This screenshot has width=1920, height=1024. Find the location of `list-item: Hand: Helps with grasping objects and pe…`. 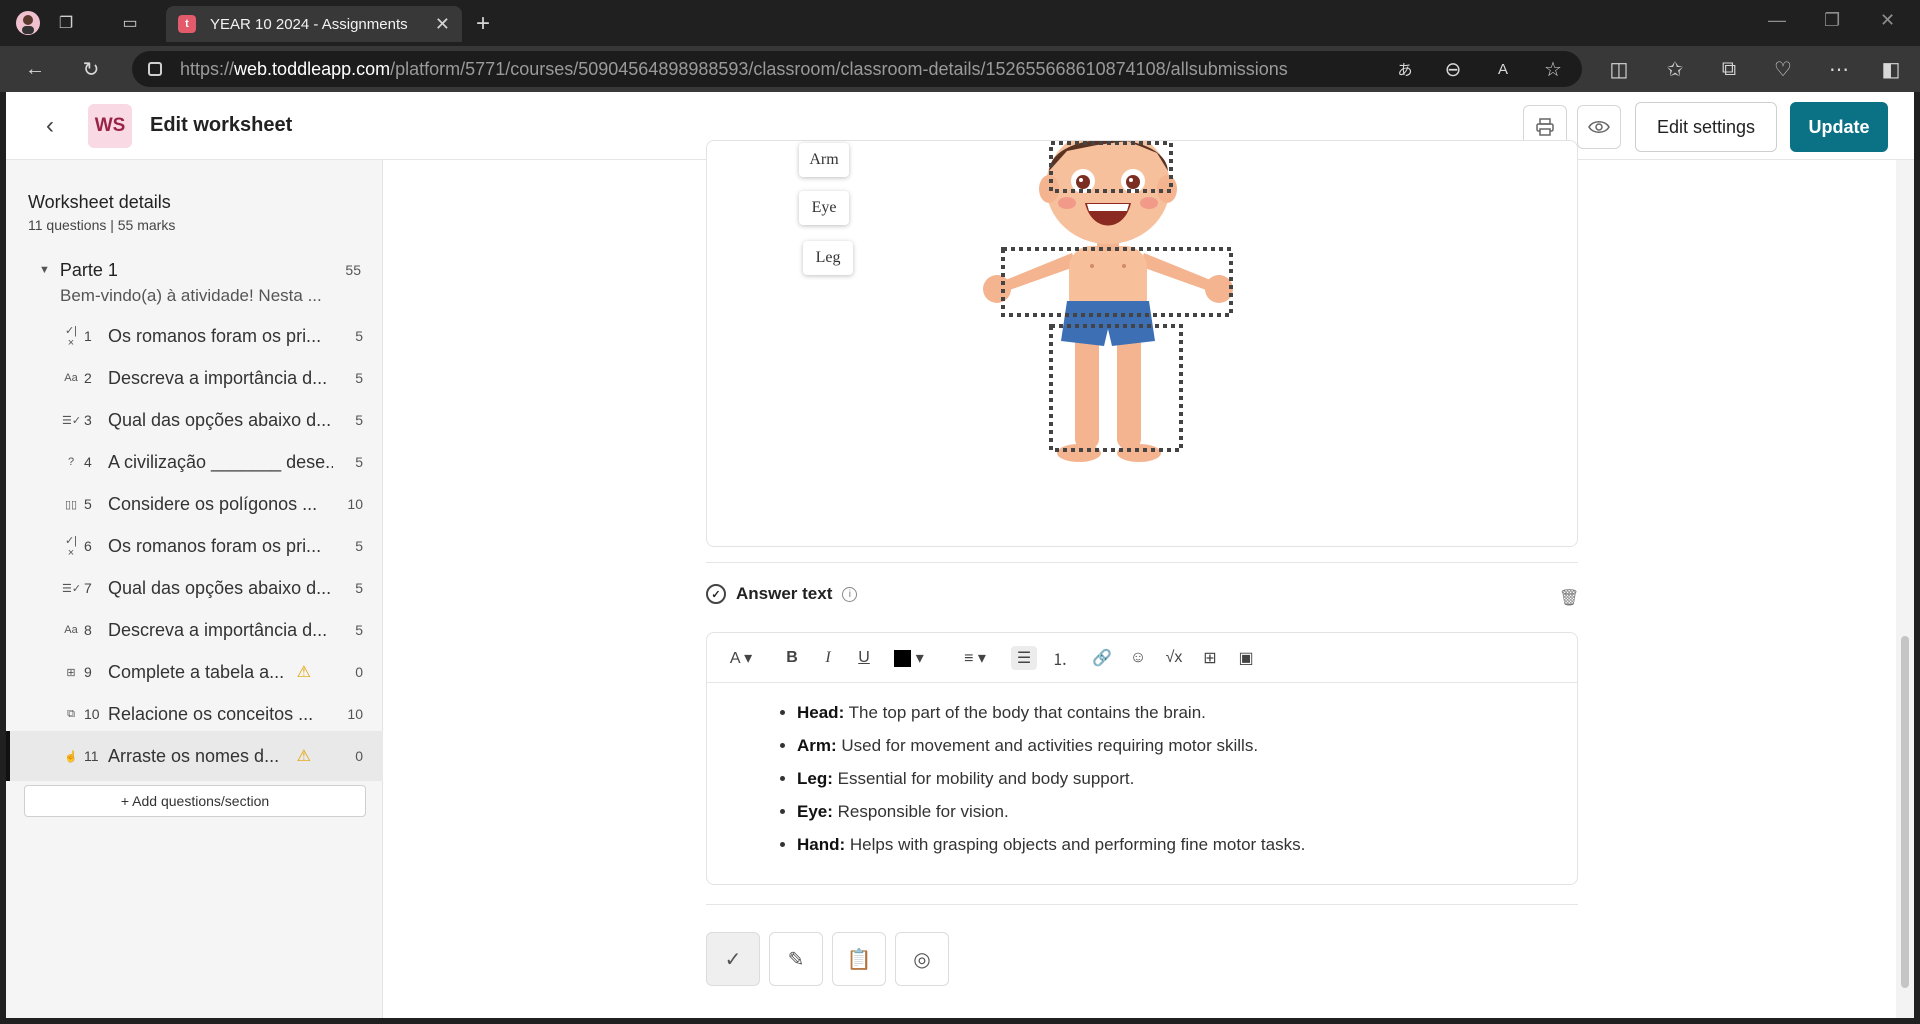

list-item: Hand: Helps with grasping objects and pe… is located at coordinates (1051, 845).